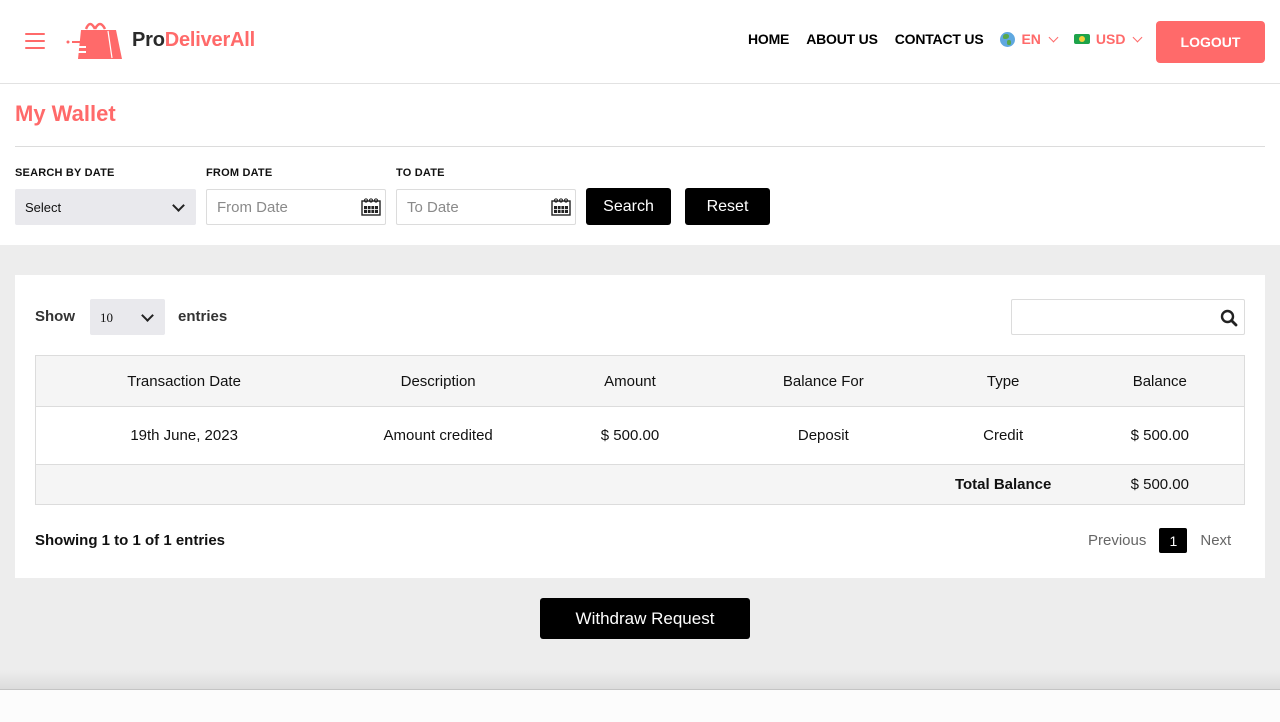 This screenshot has width=1280, height=722. I want to click on withdraw-request-button: Withdraw Request, so click(645, 618).